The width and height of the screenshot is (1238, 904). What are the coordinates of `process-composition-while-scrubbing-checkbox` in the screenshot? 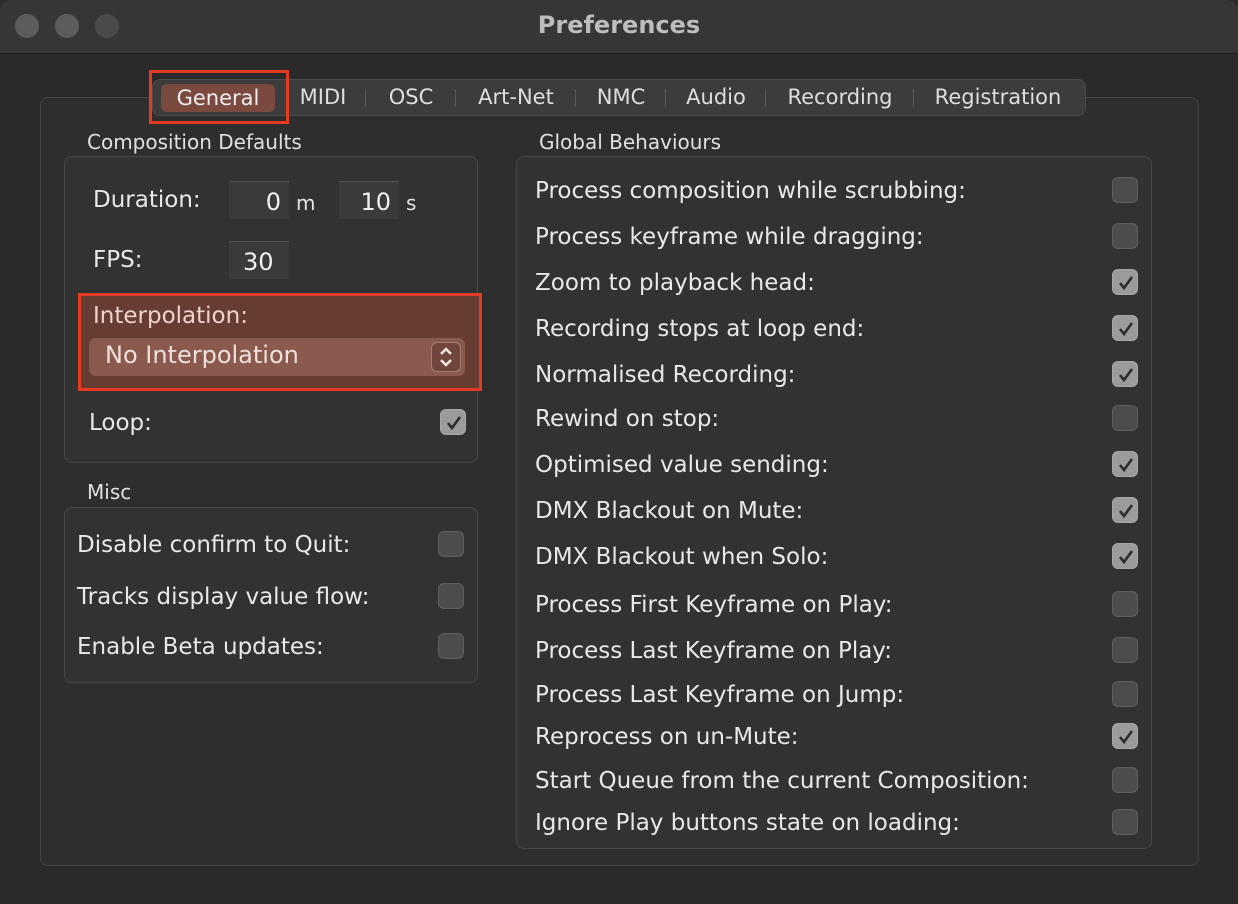 It's located at (1125, 190).